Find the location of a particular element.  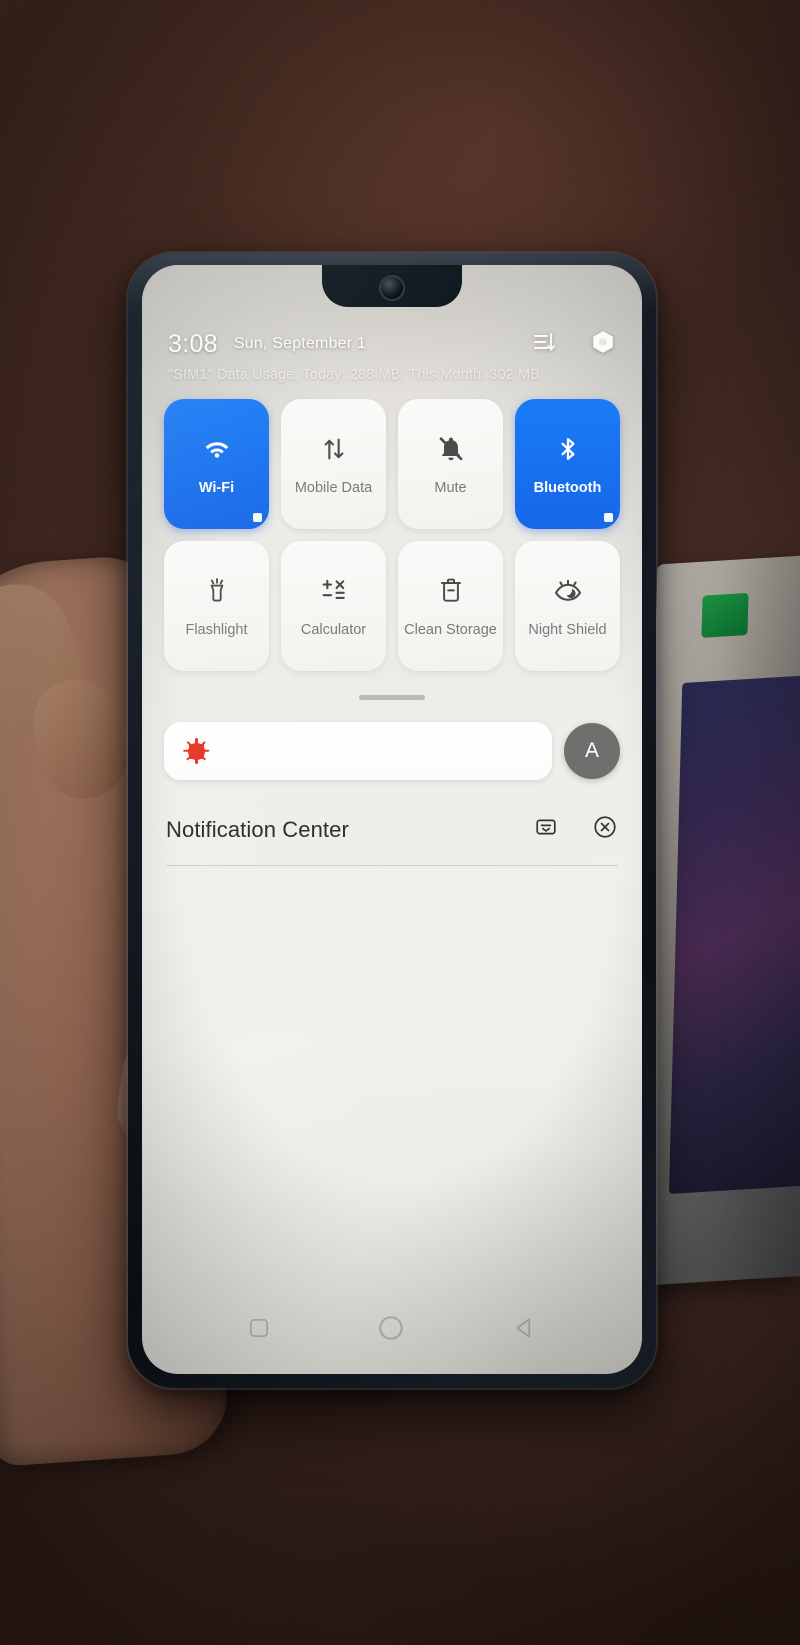

tile-night-shield: Night Shield is located at coordinates (567, 606).